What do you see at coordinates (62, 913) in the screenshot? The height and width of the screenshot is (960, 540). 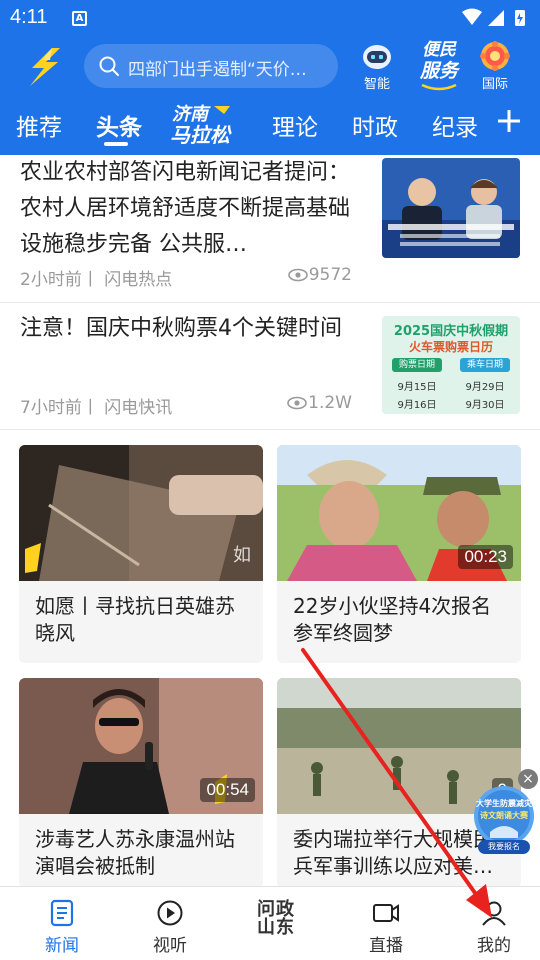 I see `news-icon` at bounding box center [62, 913].